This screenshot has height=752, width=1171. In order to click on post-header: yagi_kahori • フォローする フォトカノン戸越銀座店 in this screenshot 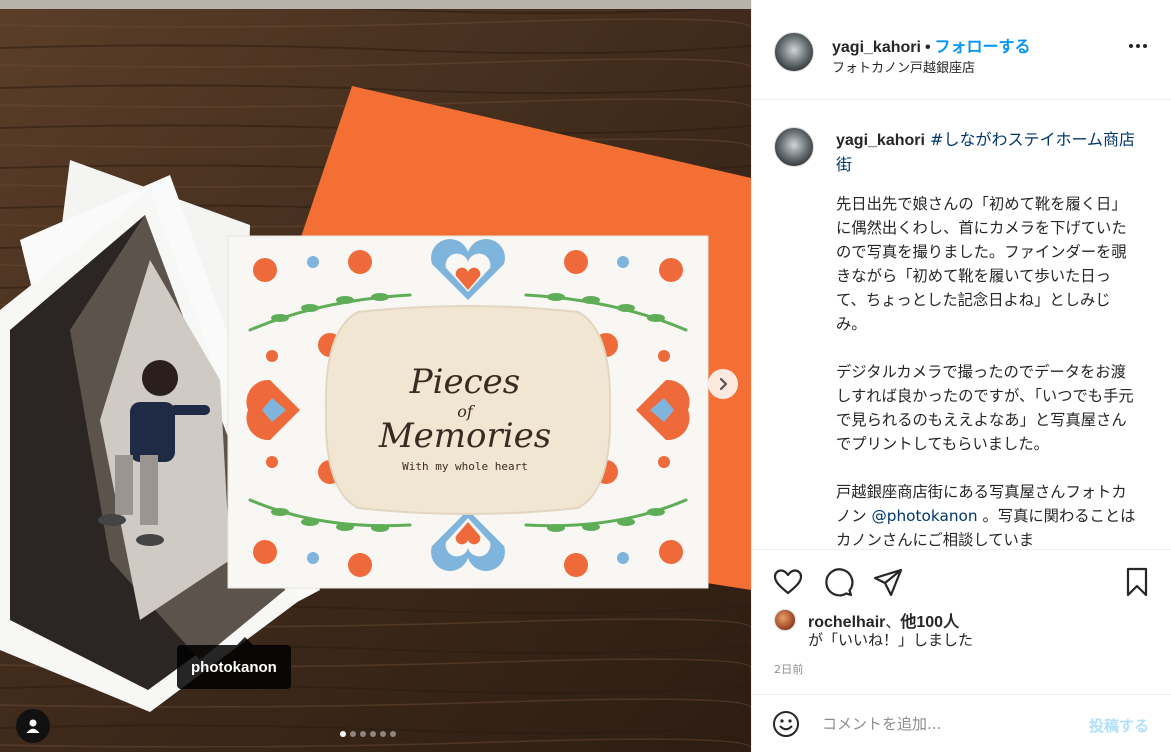, I will do `click(961, 50)`.